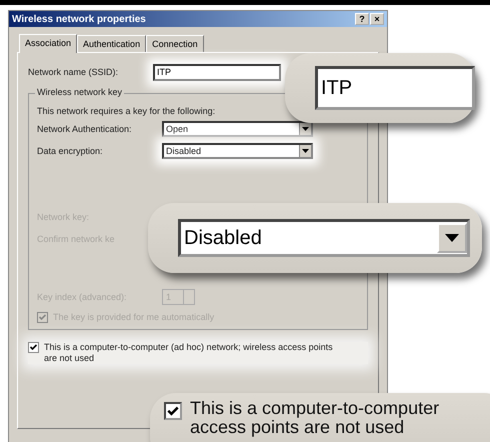 The width and height of the screenshot is (490, 442). I want to click on authentication-dropdown: Open, so click(237, 129).